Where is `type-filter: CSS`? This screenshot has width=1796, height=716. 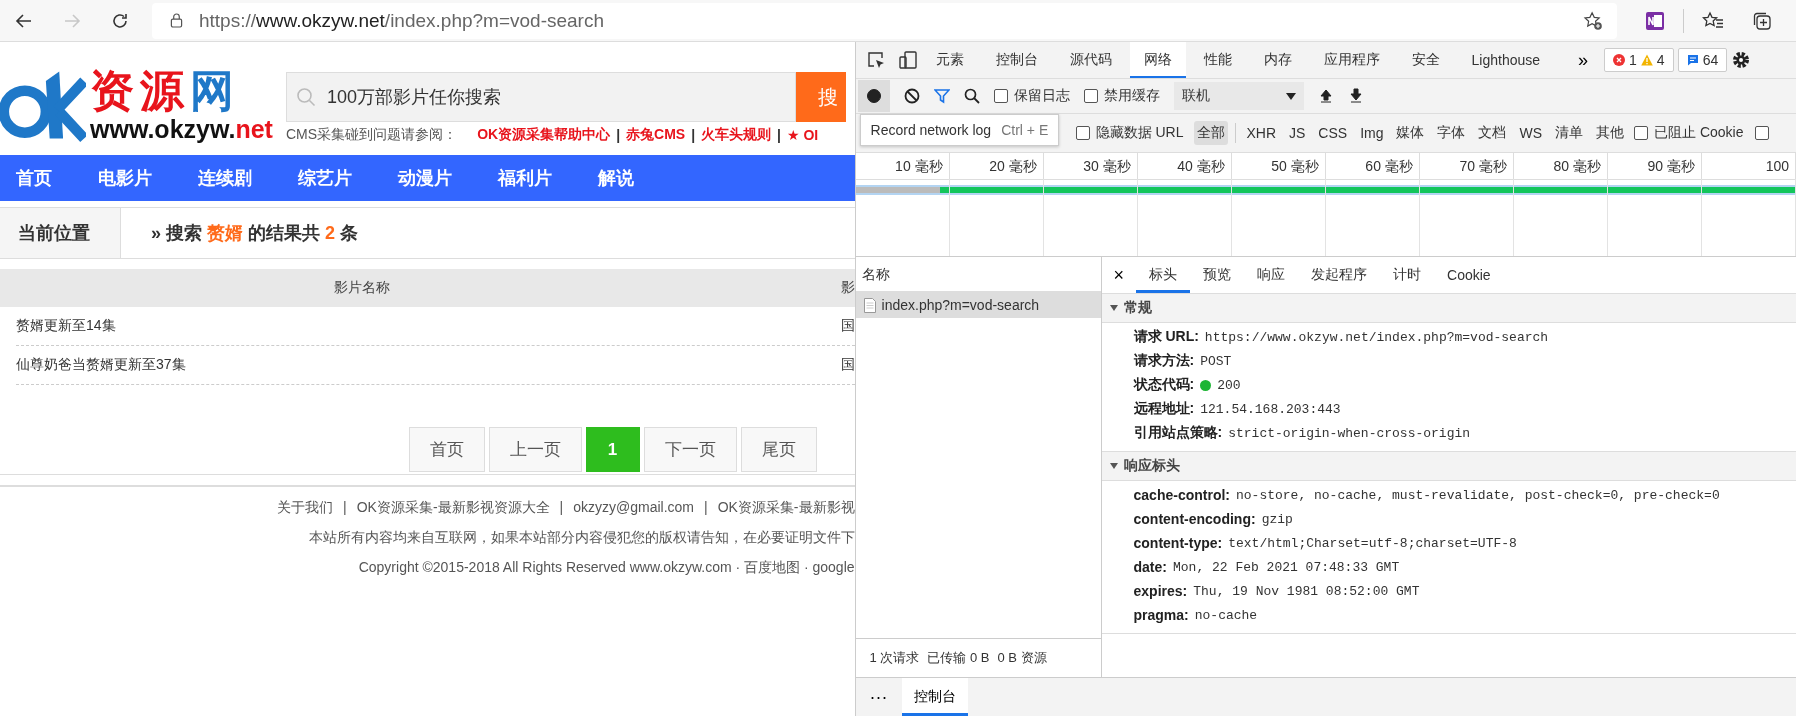 type-filter: CSS is located at coordinates (1333, 133).